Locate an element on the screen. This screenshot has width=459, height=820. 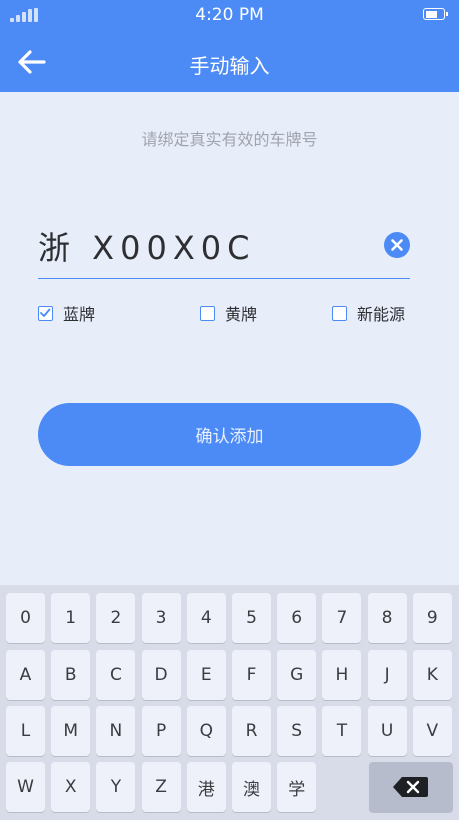
top-bar: 4:20 PM 手动输入 is located at coordinates (229, 46).